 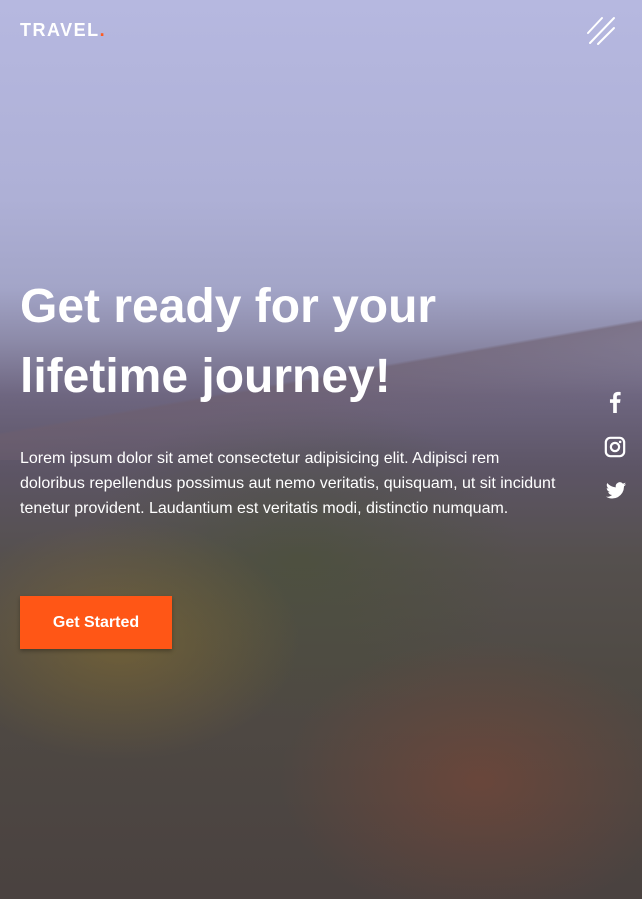 I want to click on social-links, so click(x=617, y=457).